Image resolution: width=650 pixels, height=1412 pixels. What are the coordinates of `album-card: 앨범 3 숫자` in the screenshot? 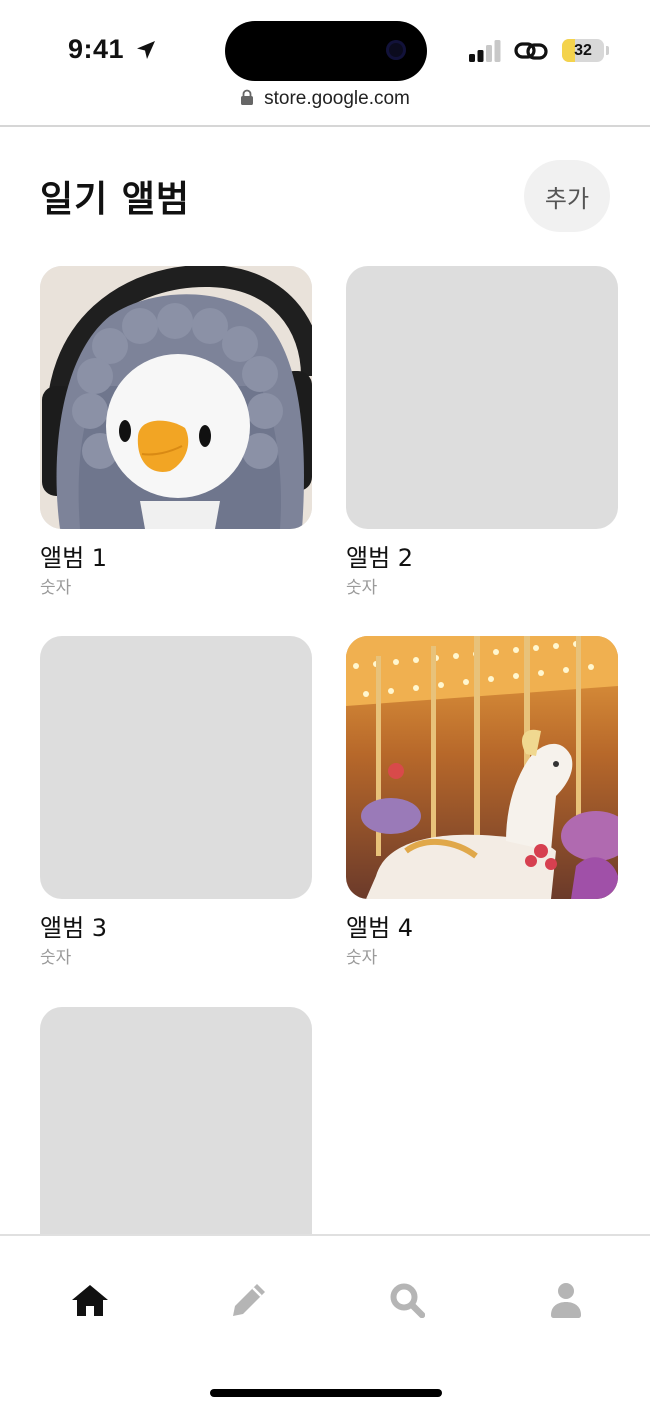 It's located at (176, 802).